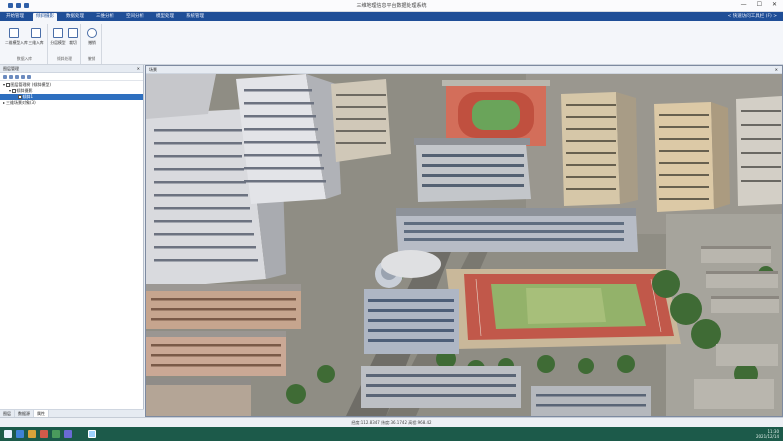 This screenshot has width=783, height=441. Describe the element at coordinates (135, 17) in the screenshot. I see `tab-spatial: 空间分析` at that location.